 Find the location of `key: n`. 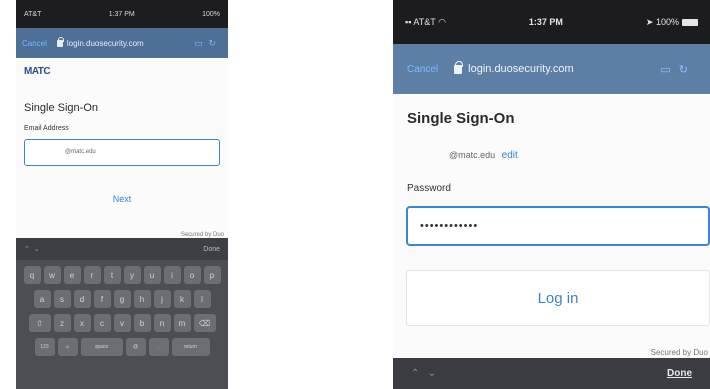

key: n is located at coordinates (162, 323).